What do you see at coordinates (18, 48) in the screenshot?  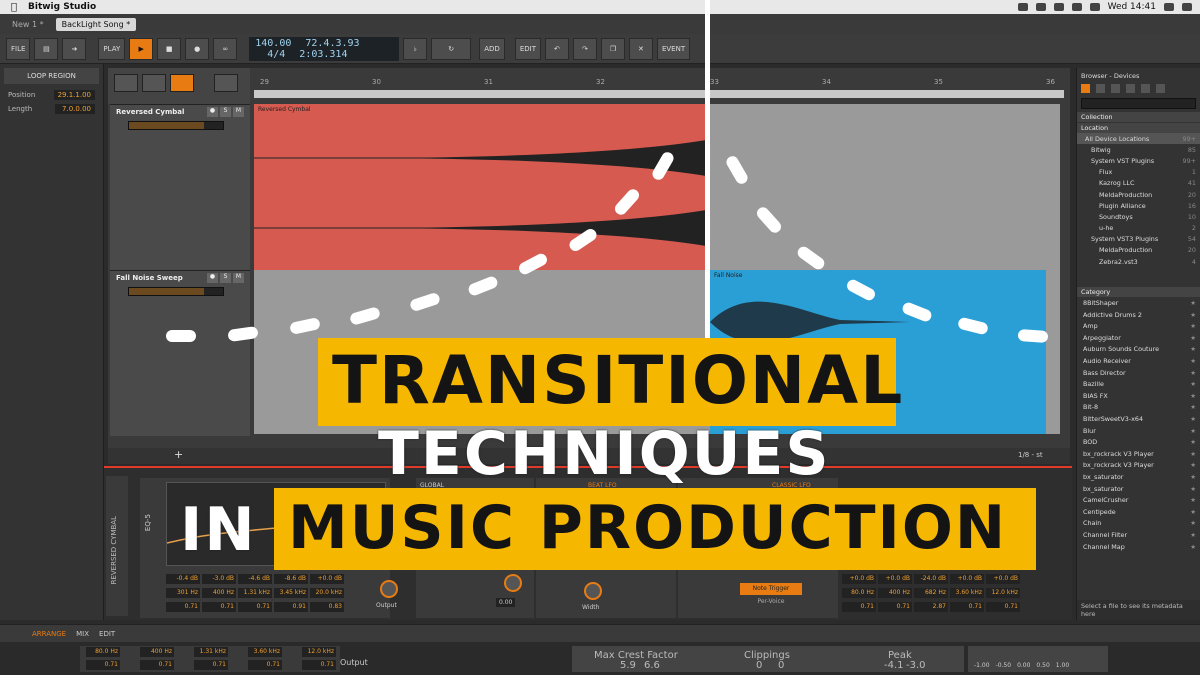 I see `file-button: FILE` at bounding box center [18, 48].